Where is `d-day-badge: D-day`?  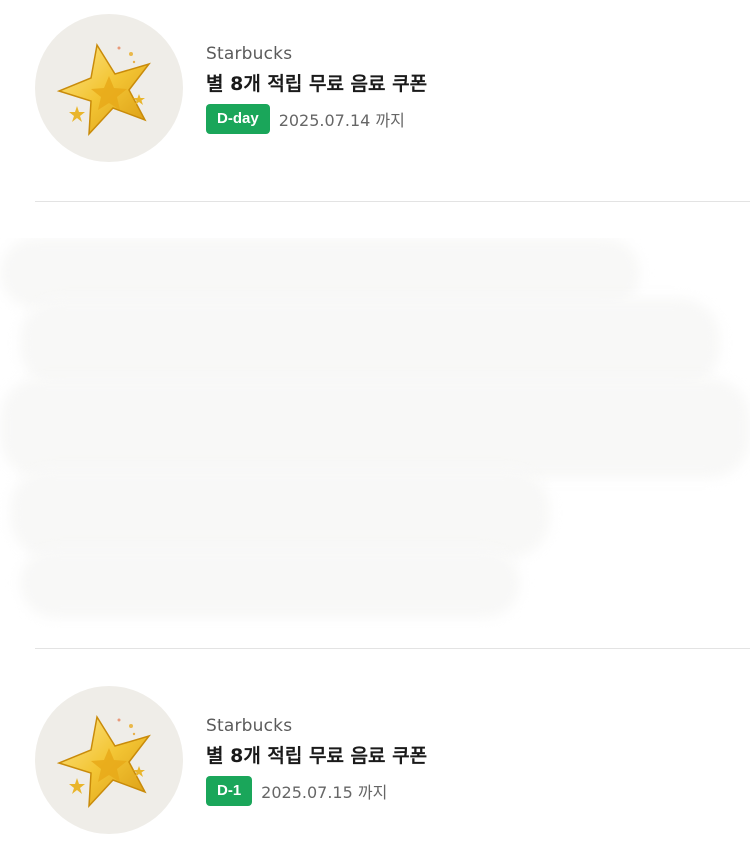
d-day-badge: D-day is located at coordinates (238, 119).